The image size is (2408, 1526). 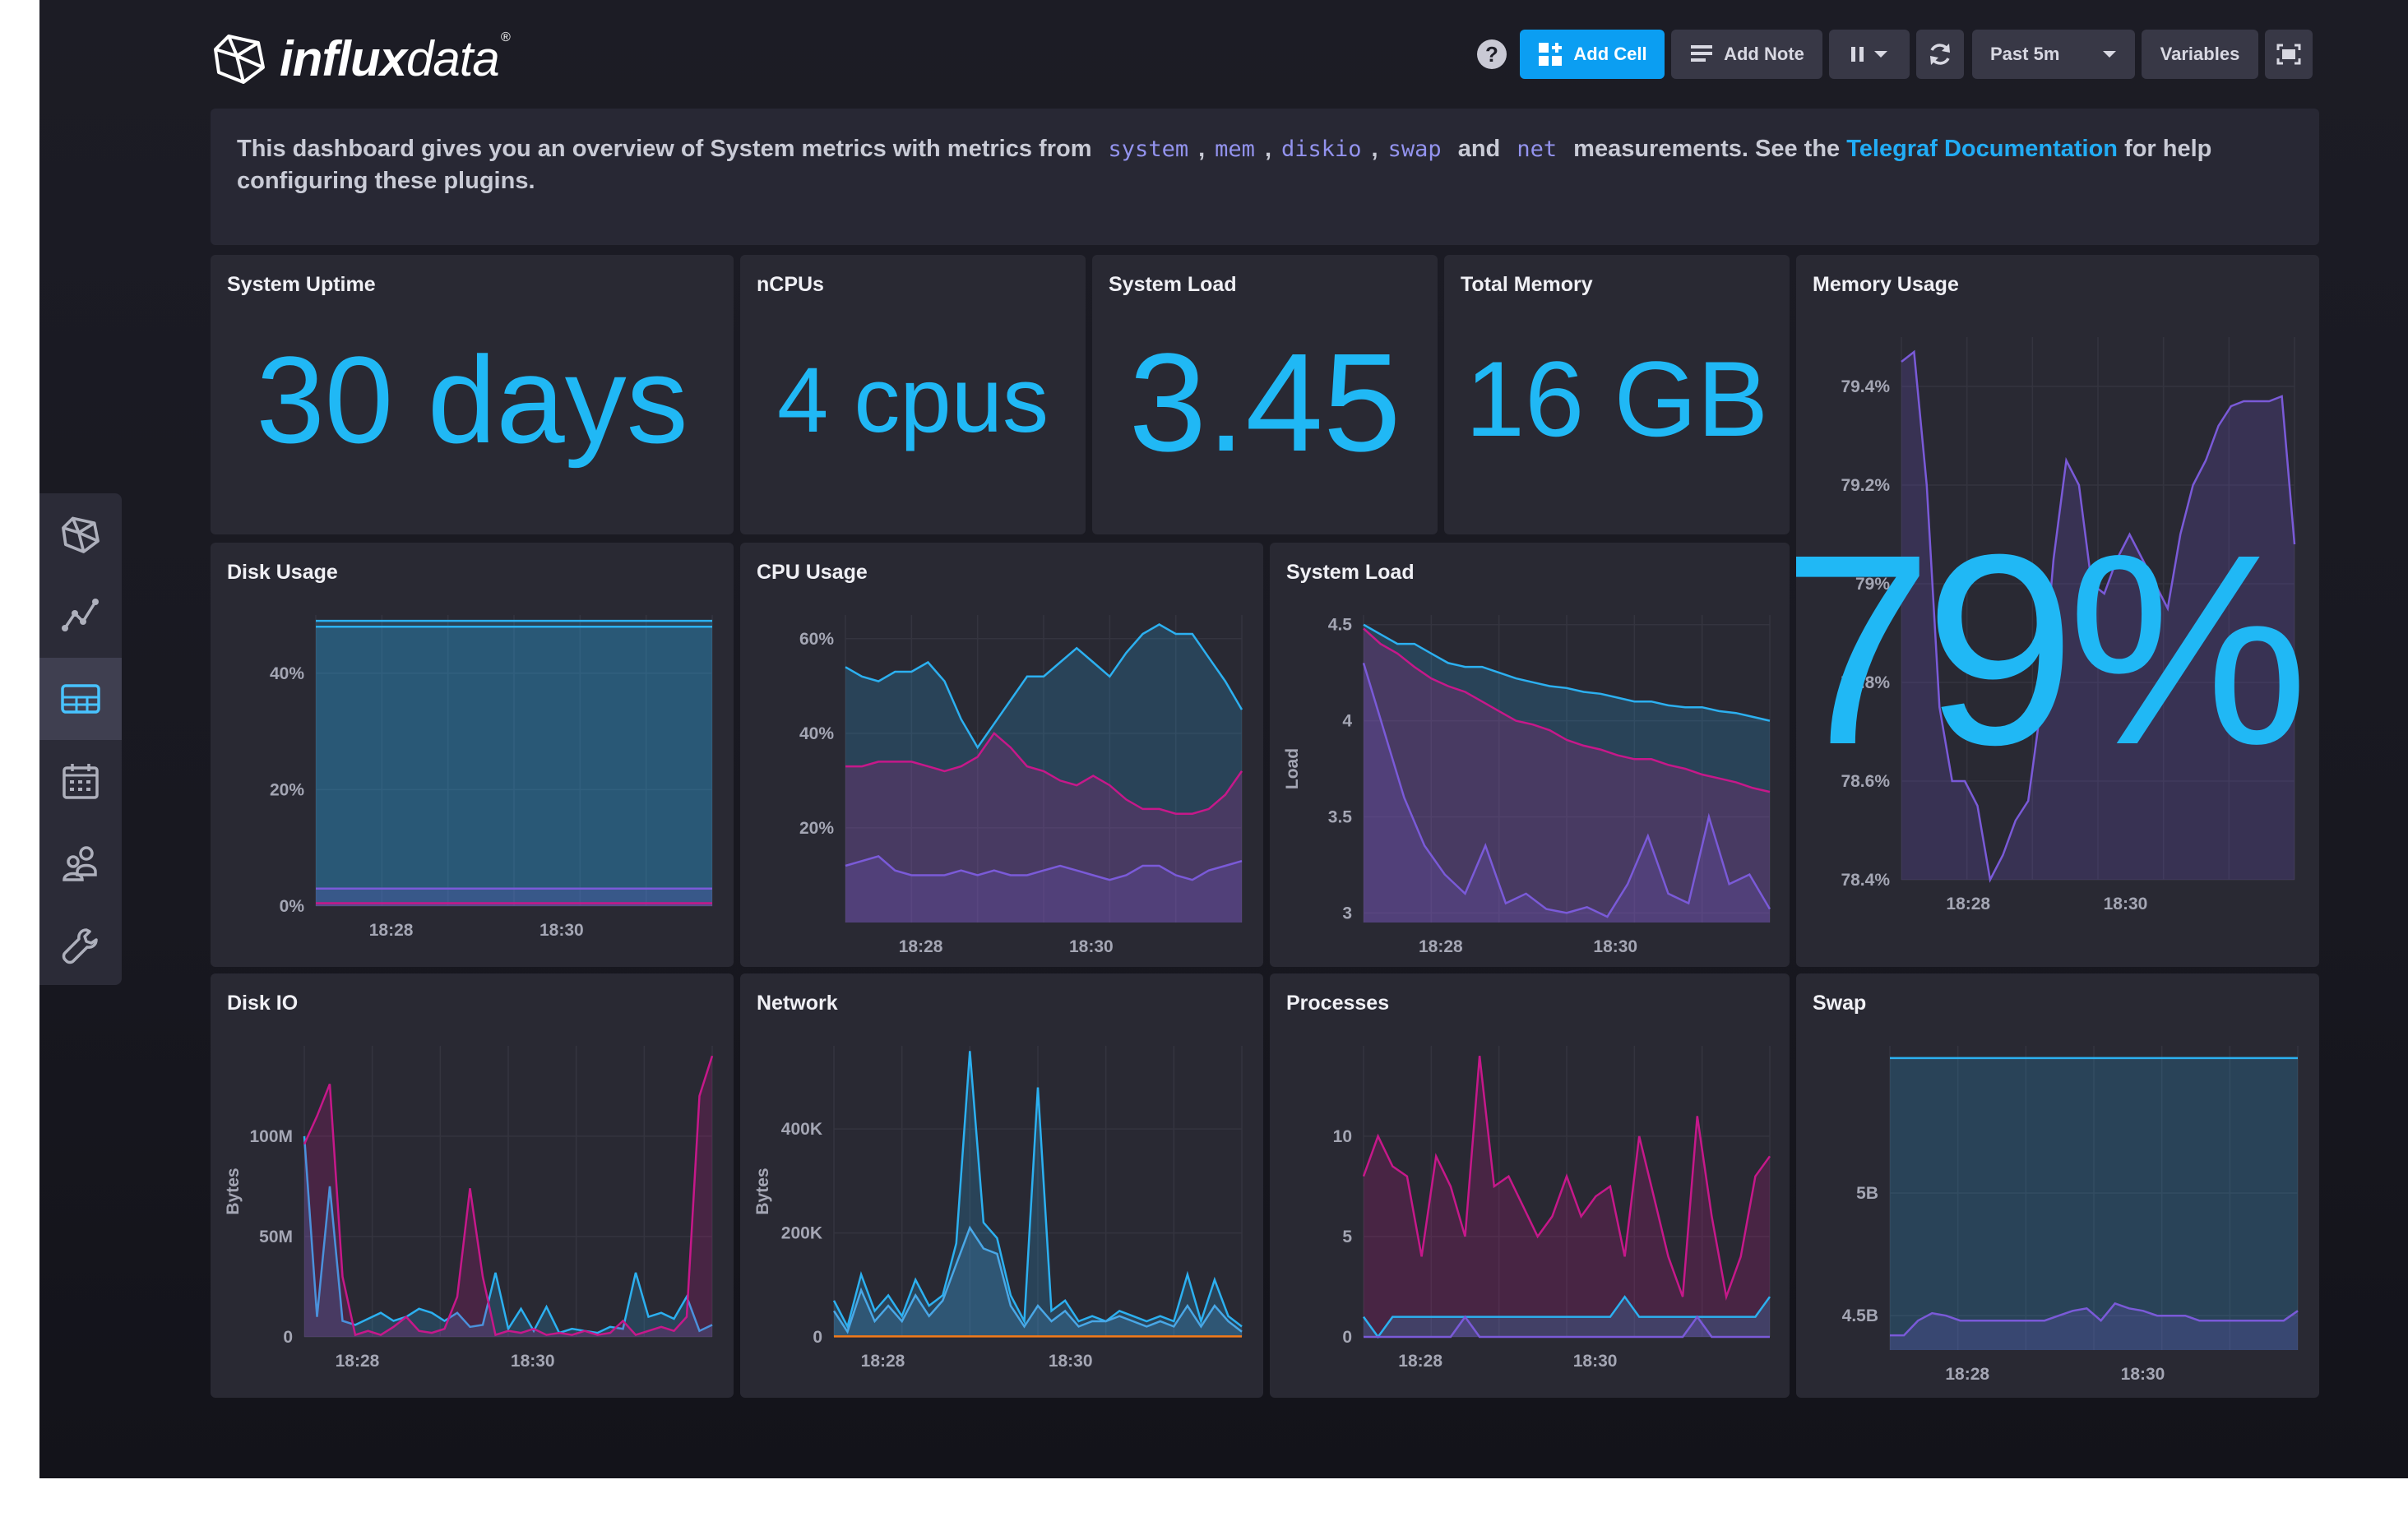 I want to click on cell-title: Network, so click(x=797, y=1003).